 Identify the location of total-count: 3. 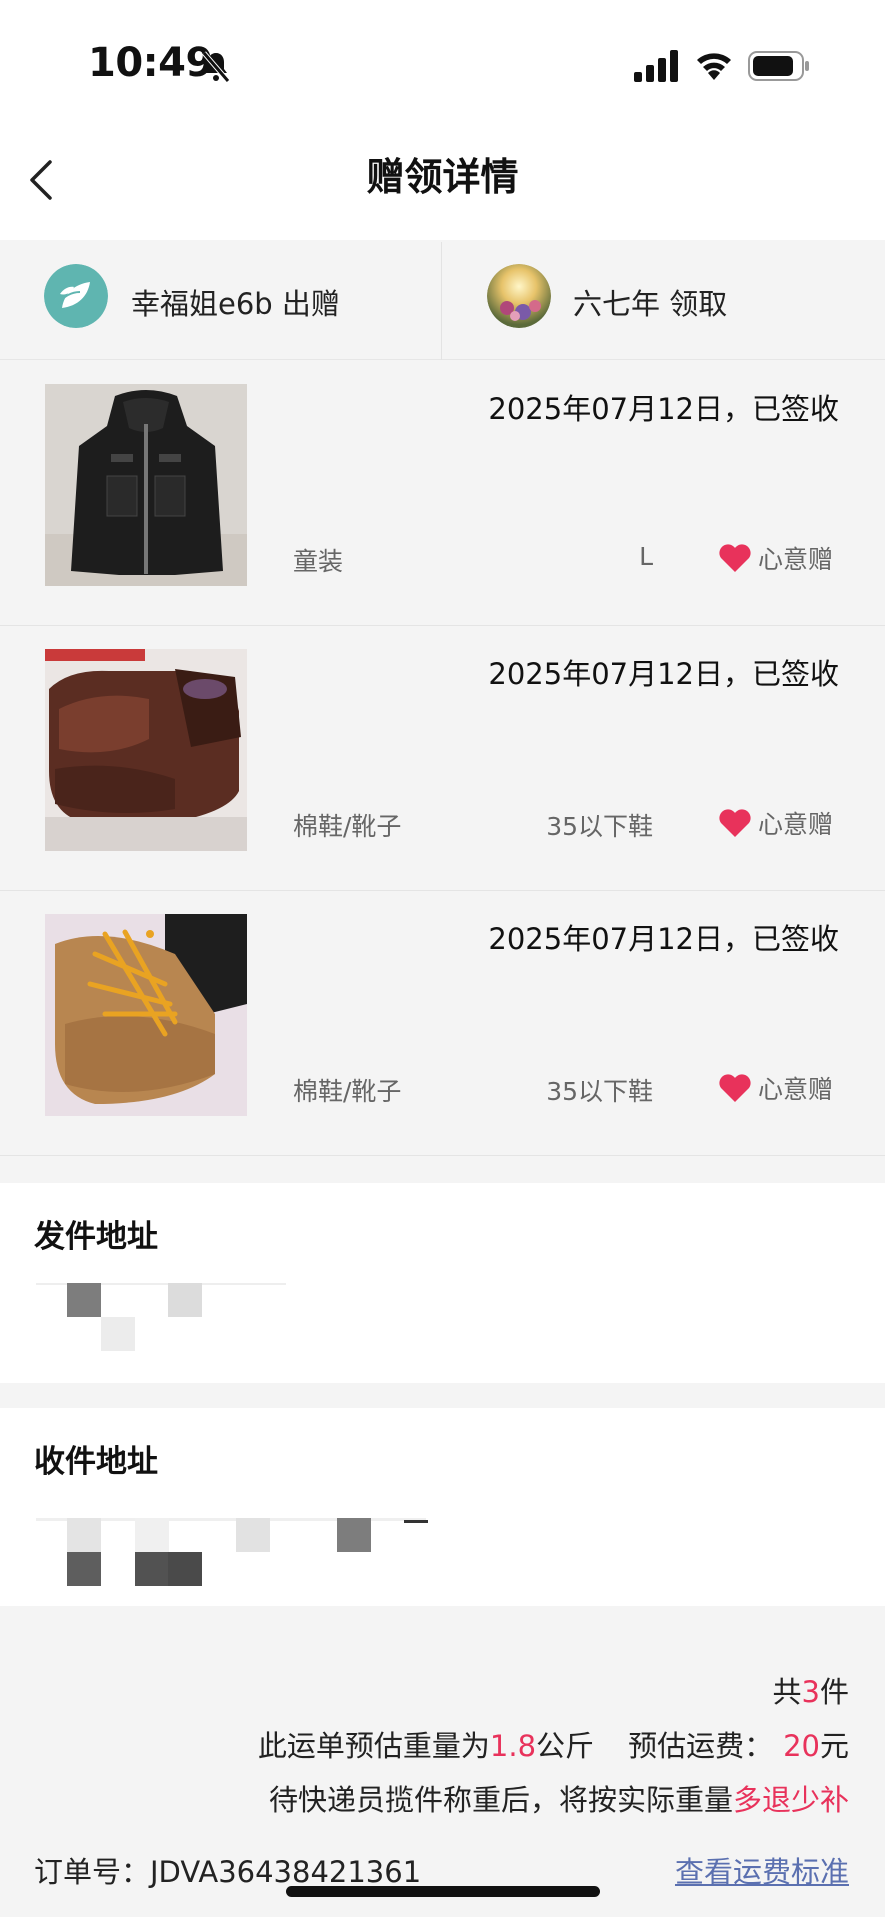
(810, 1692).